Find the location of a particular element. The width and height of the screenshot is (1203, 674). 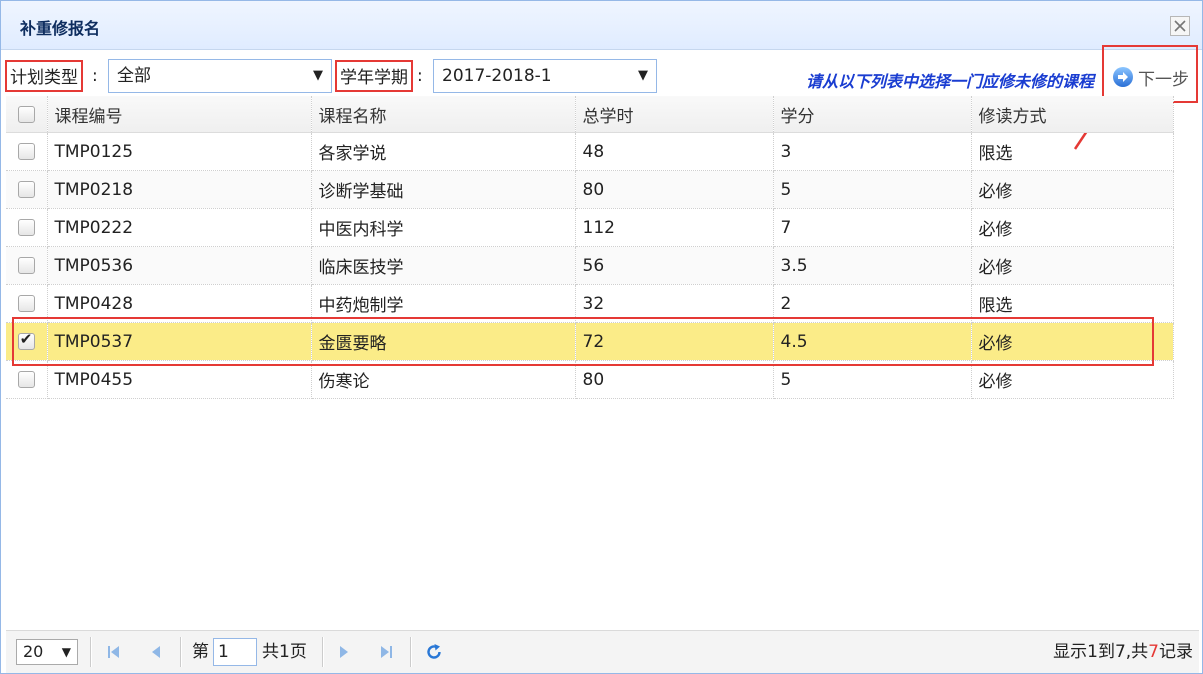

record-info: 显示1到7,共7记录 is located at coordinates (1123, 652).